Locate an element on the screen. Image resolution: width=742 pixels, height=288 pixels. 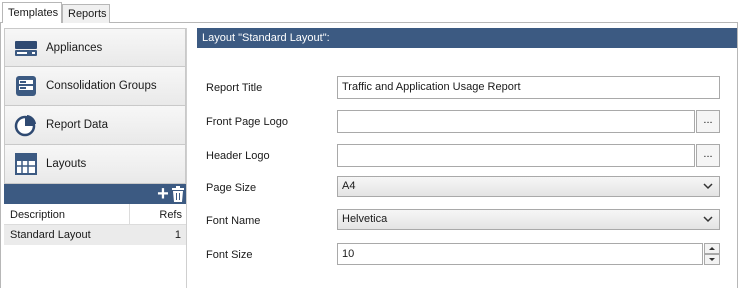
font-size-label: Font Size is located at coordinates (229, 255).